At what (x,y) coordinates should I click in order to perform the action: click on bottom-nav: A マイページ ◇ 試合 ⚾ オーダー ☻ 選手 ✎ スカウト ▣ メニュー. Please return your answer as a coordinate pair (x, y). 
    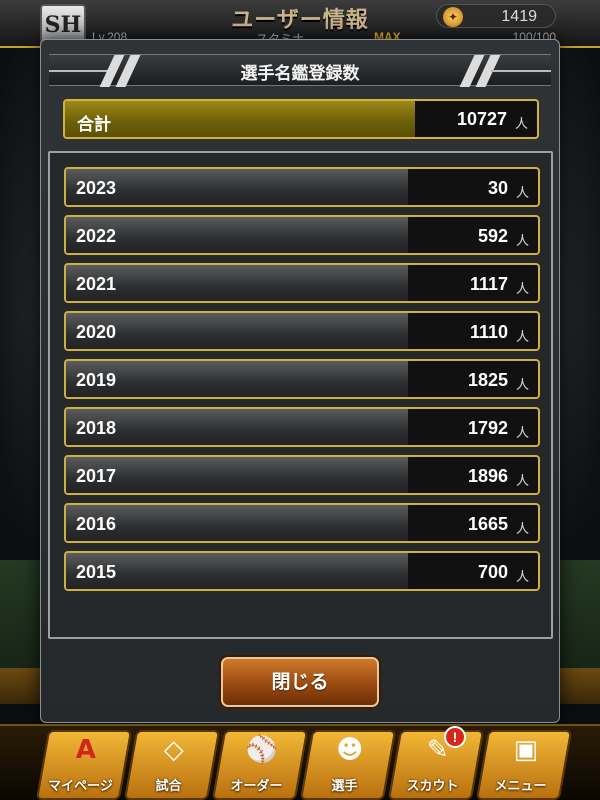
    Looking at the image, I should click on (300, 762).